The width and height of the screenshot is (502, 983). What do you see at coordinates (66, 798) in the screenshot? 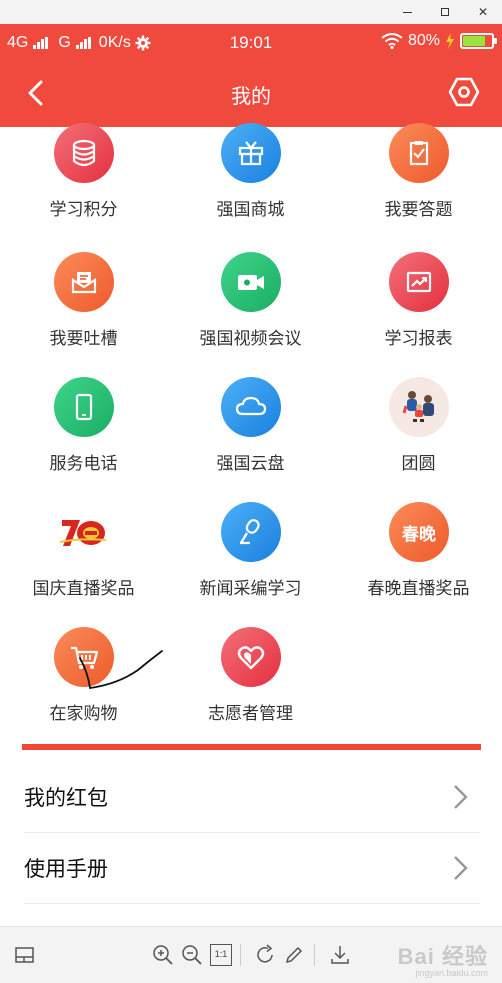
I see `list-item-label: 我的红包` at bounding box center [66, 798].